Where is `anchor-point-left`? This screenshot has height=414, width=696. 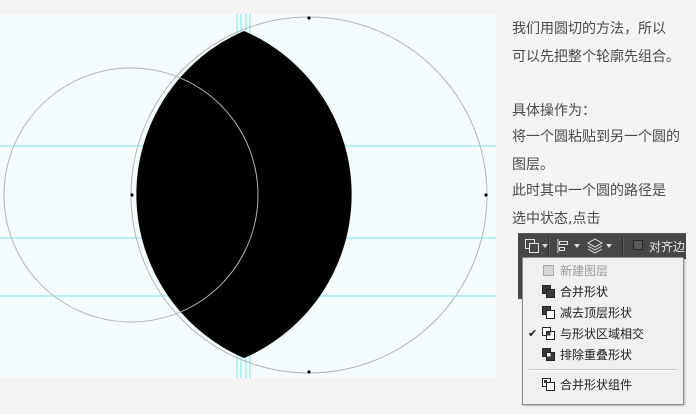
anchor-point-left is located at coordinates (132, 195).